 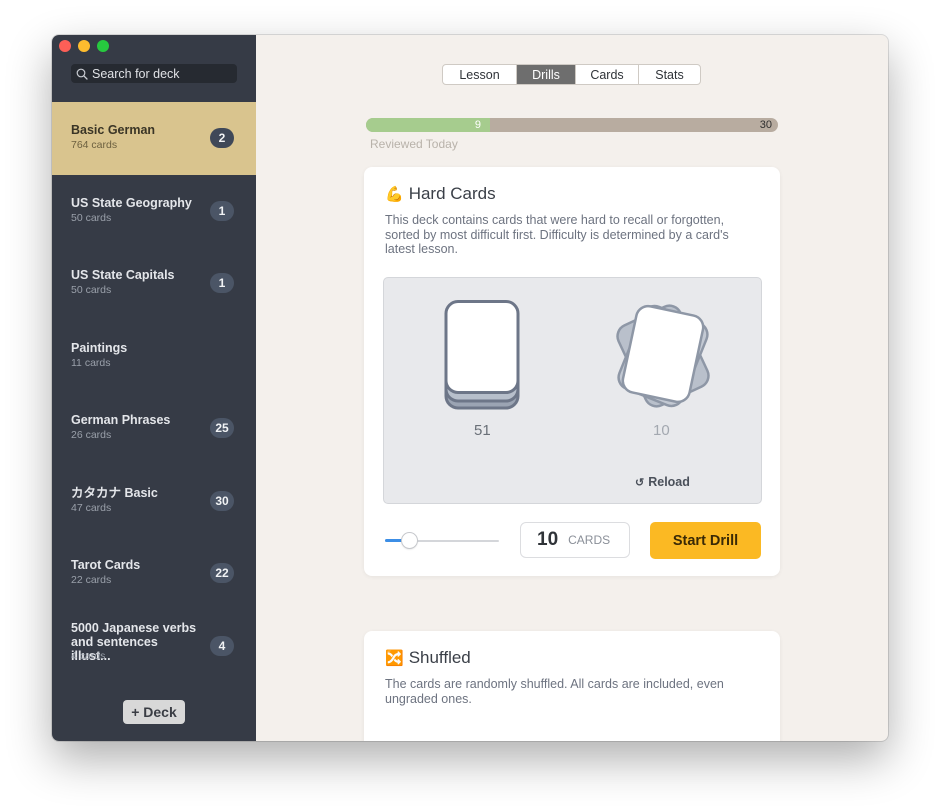 What do you see at coordinates (91, 435) in the screenshot?
I see `deck-card-count: 26 cards` at bounding box center [91, 435].